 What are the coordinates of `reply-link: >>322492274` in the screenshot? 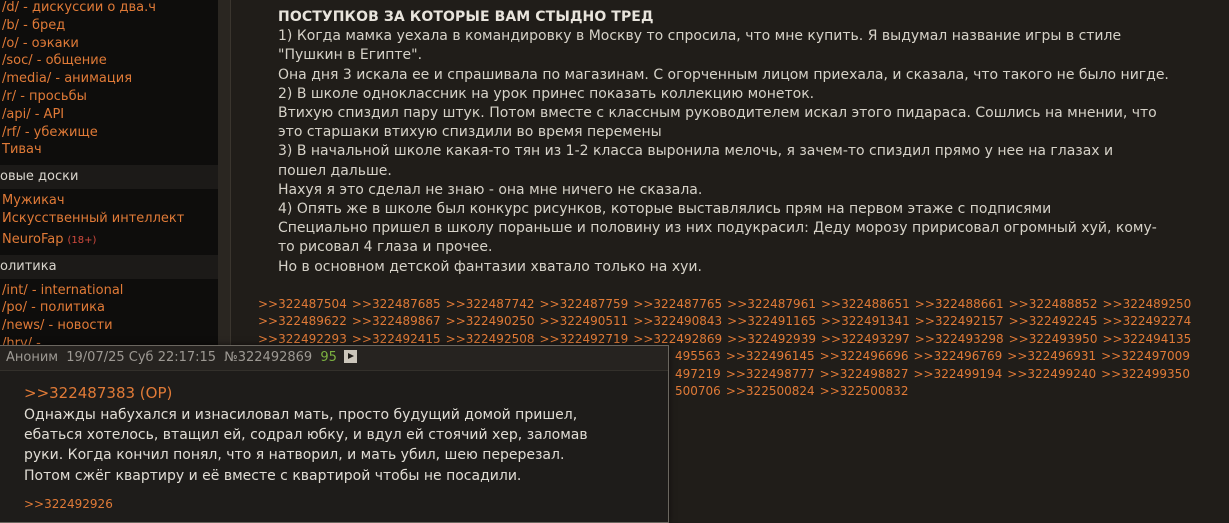 It's located at (1146, 321).